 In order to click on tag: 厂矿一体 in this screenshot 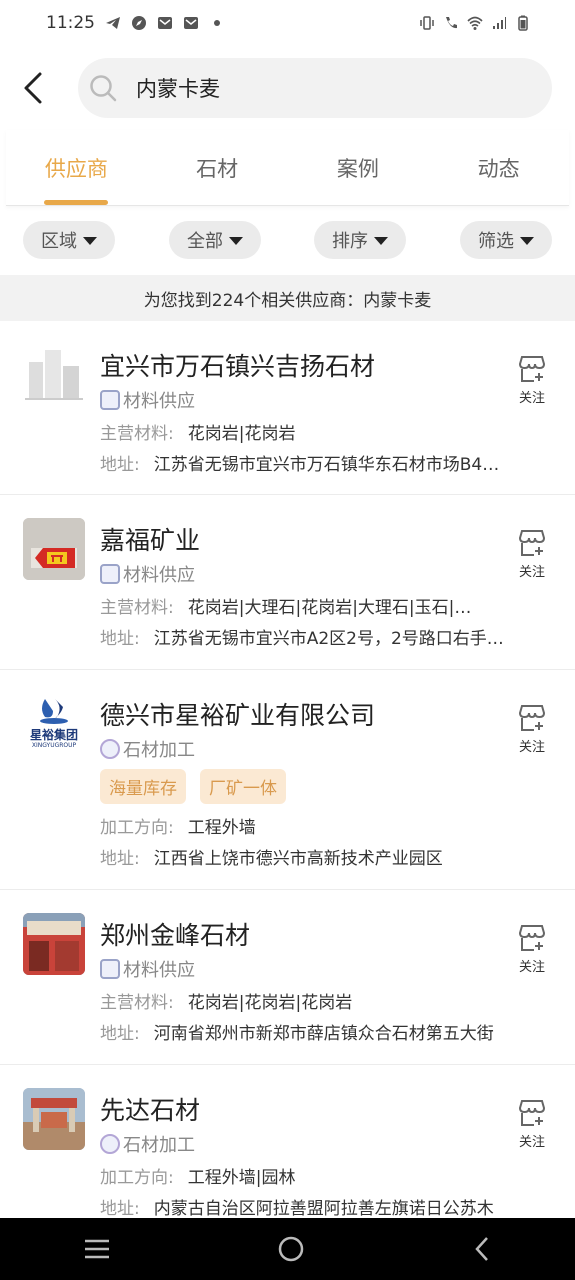, I will do `click(243, 786)`.